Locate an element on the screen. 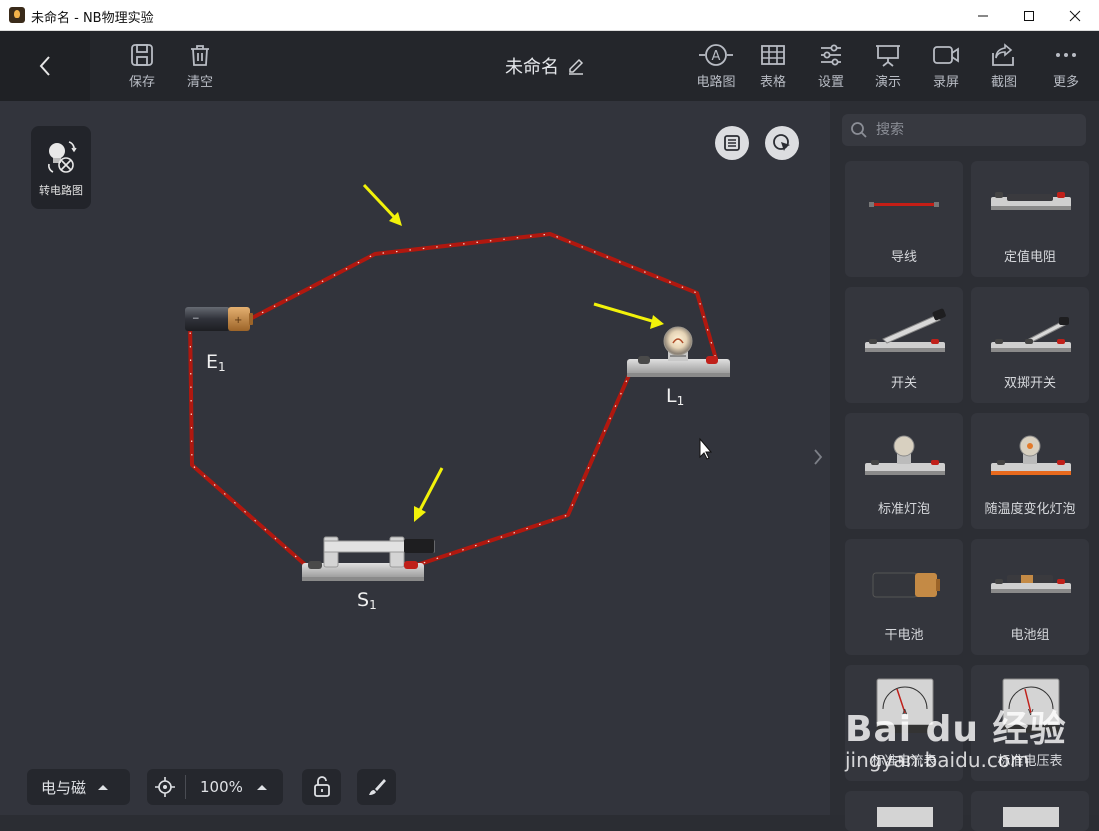  component-card-label: 双掷开关 is located at coordinates (1029, 383).